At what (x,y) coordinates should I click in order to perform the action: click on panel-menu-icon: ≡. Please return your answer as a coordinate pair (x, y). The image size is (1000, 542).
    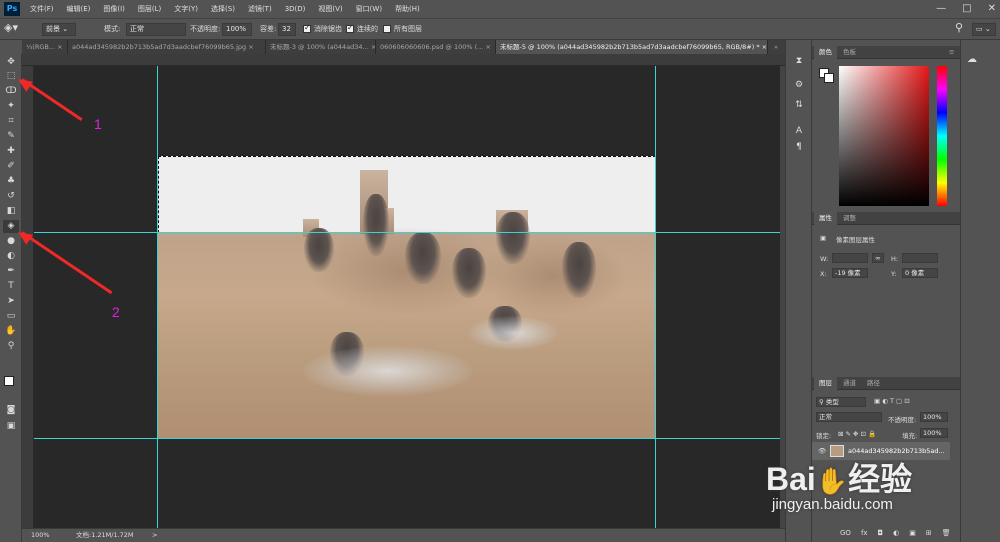
    Looking at the image, I should click on (951, 52).